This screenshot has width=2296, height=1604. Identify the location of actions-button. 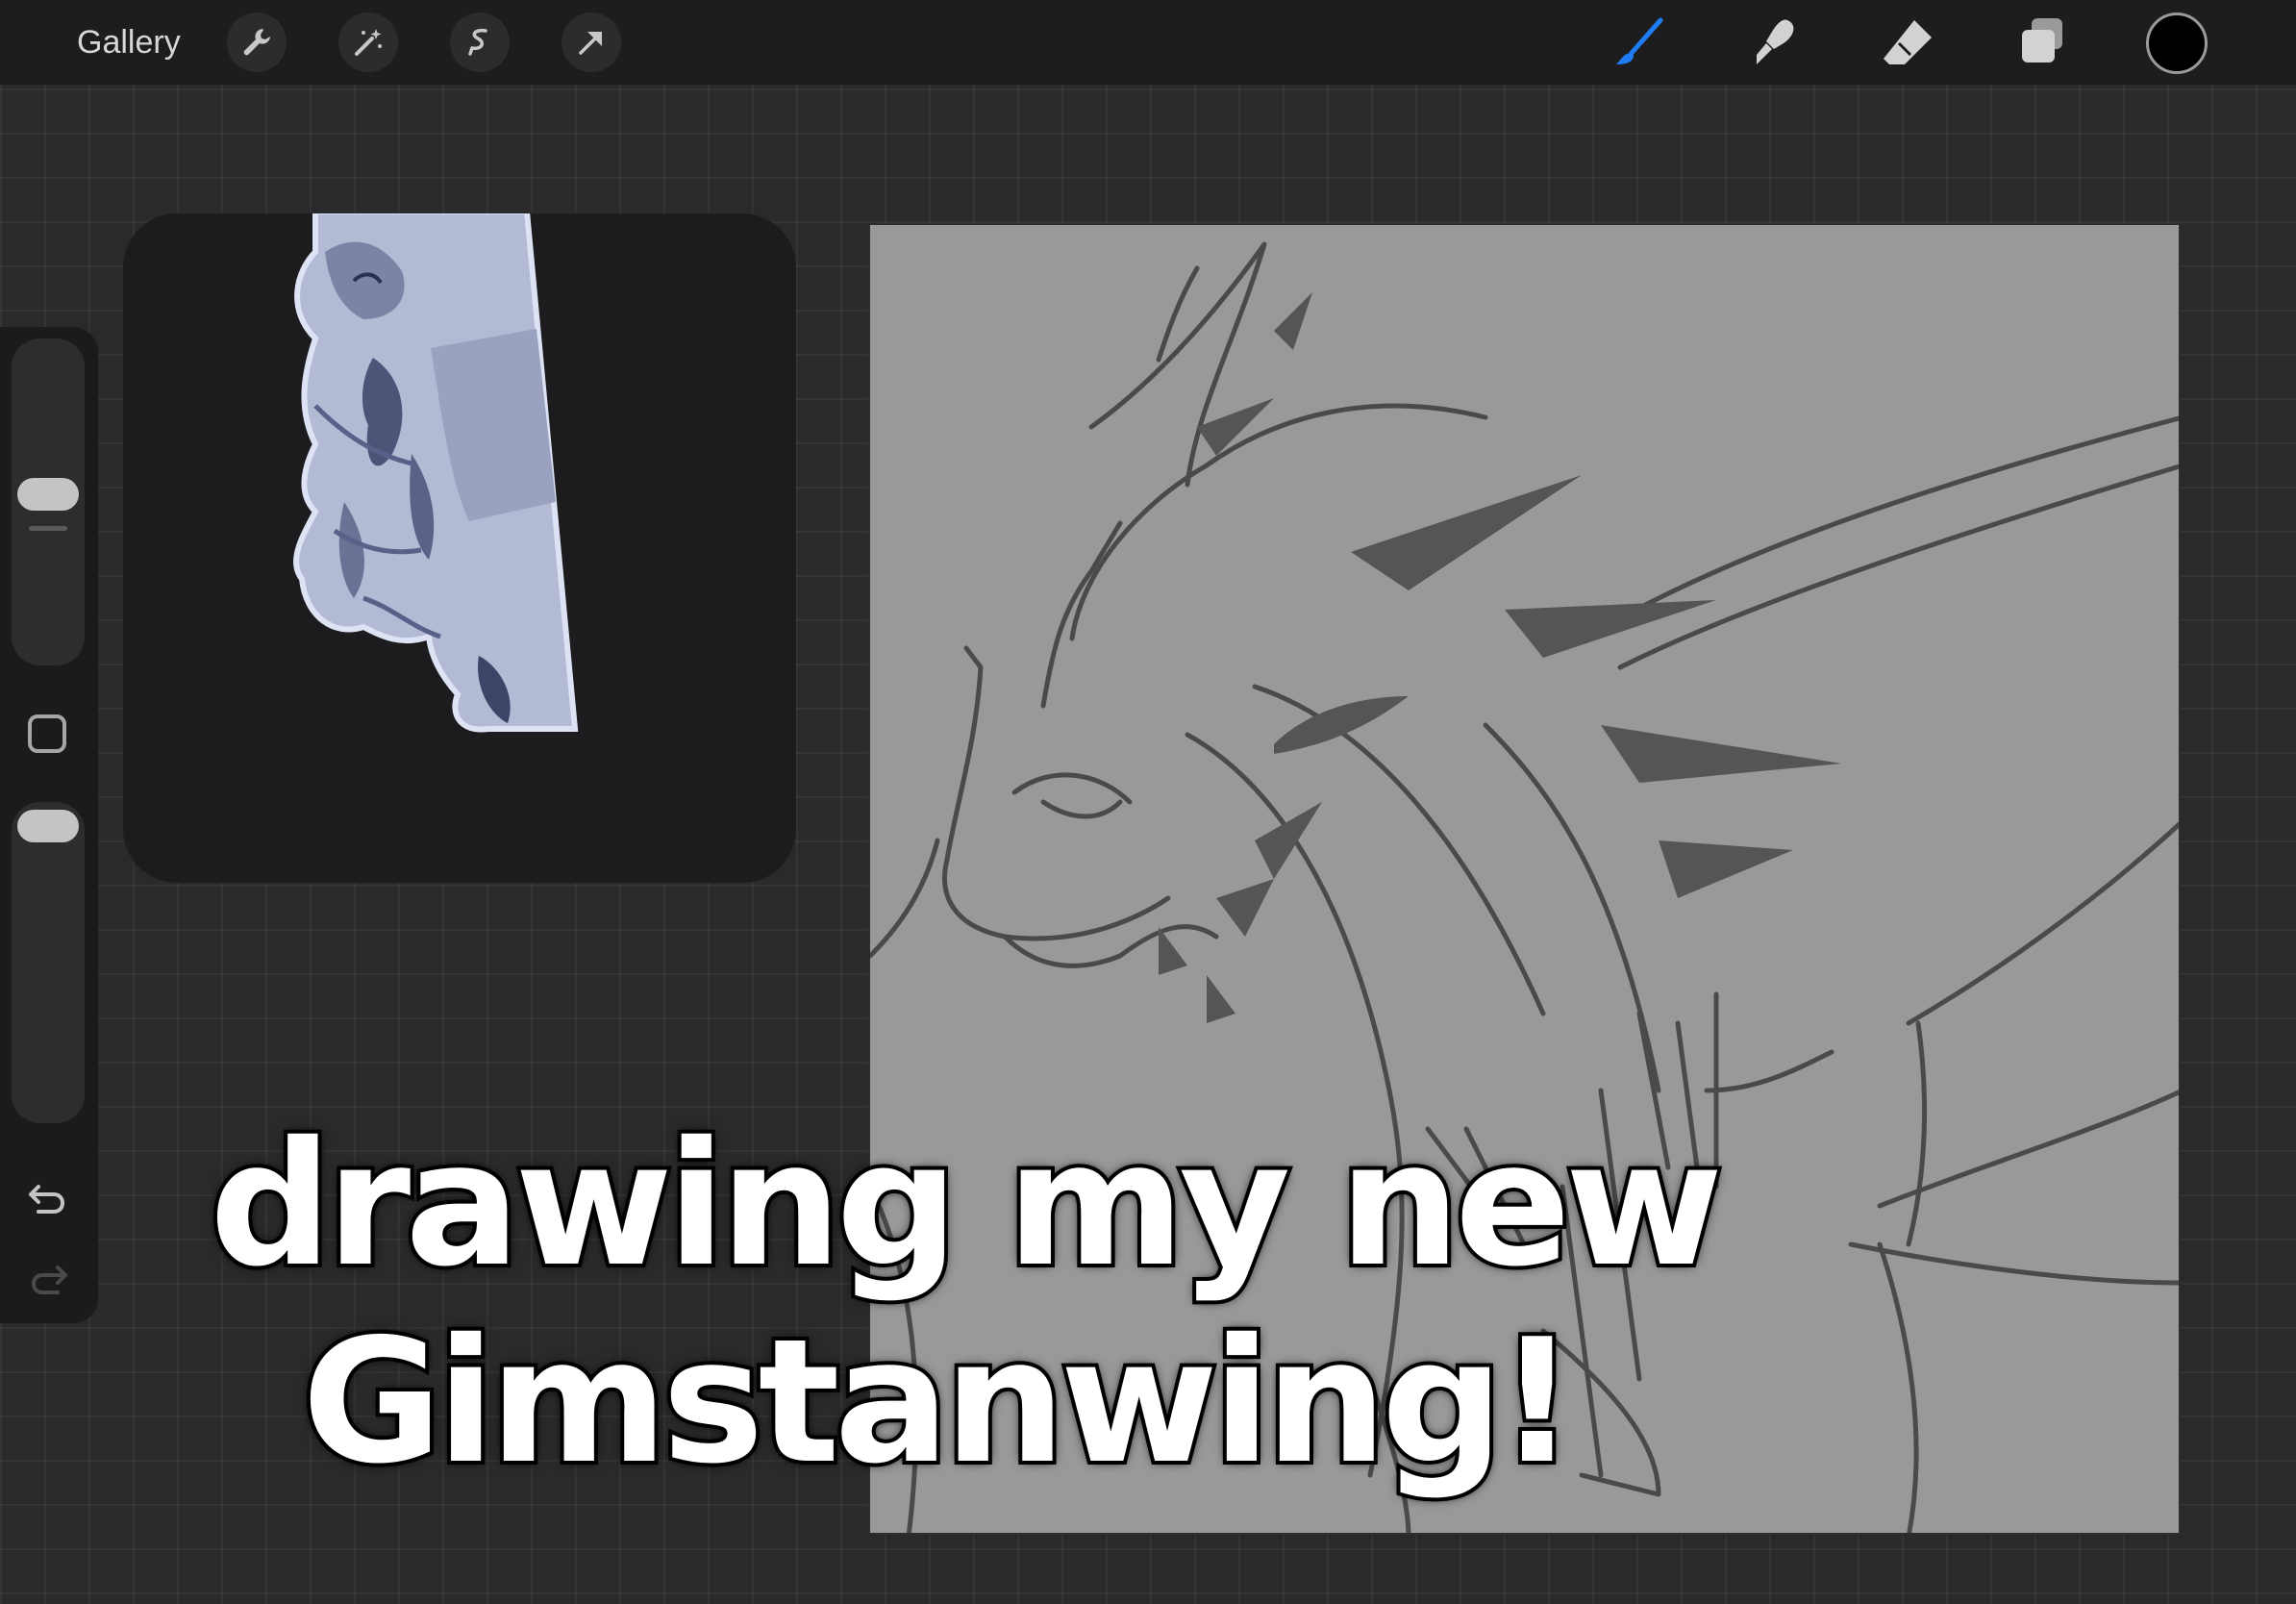
(257, 42).